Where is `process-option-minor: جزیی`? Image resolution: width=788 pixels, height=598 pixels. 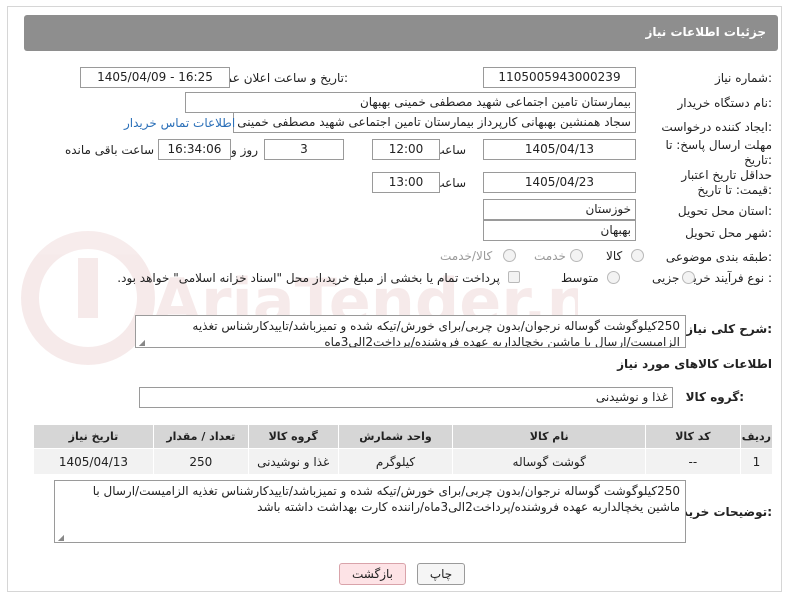 process-option-minor: جزیی is located at coordinates (666, 278).